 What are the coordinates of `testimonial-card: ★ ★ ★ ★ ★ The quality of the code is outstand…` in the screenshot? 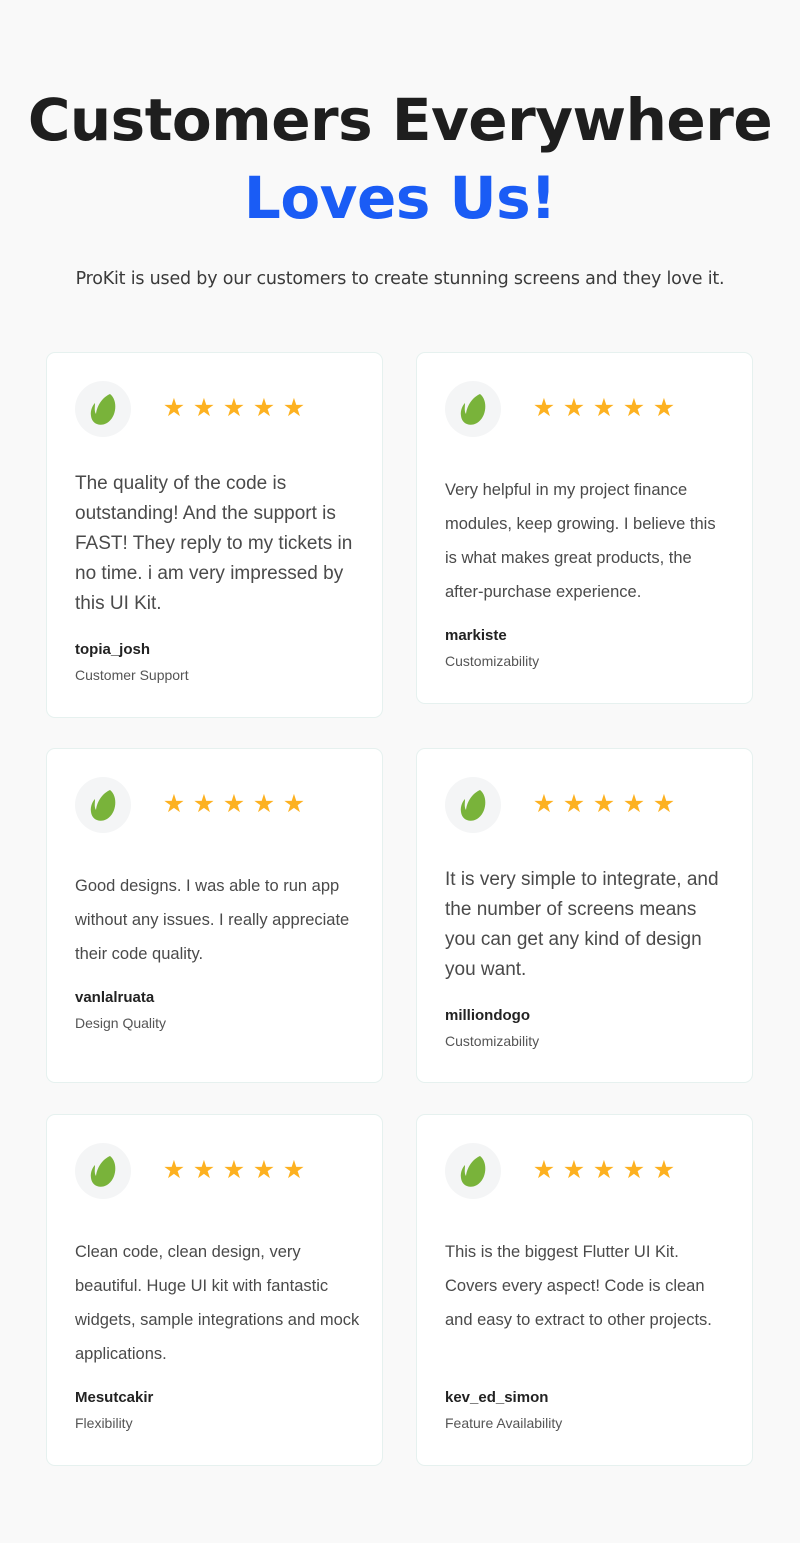 It's located at (214, 535).